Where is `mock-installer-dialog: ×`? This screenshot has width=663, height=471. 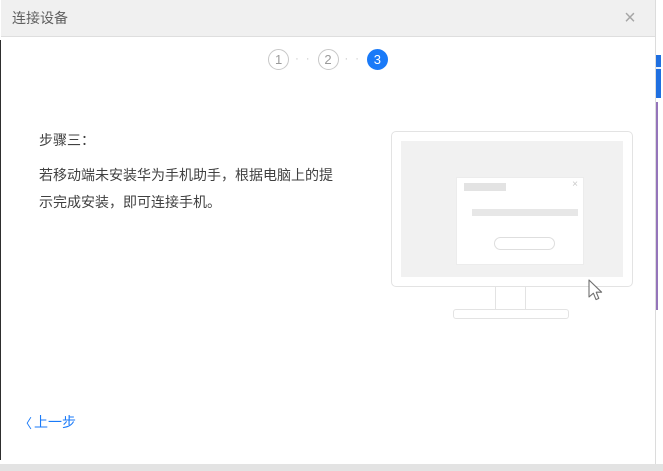 mock-installer-dialog: × is located at coordinates (529, 239).